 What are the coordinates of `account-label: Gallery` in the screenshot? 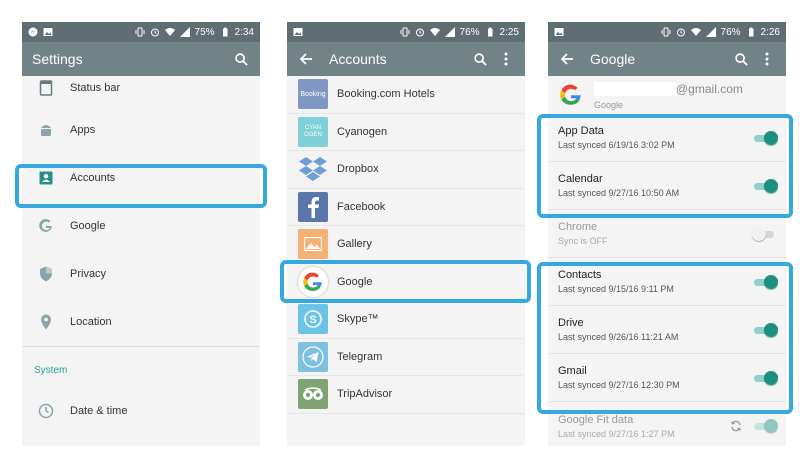 It's located at (354, 244).